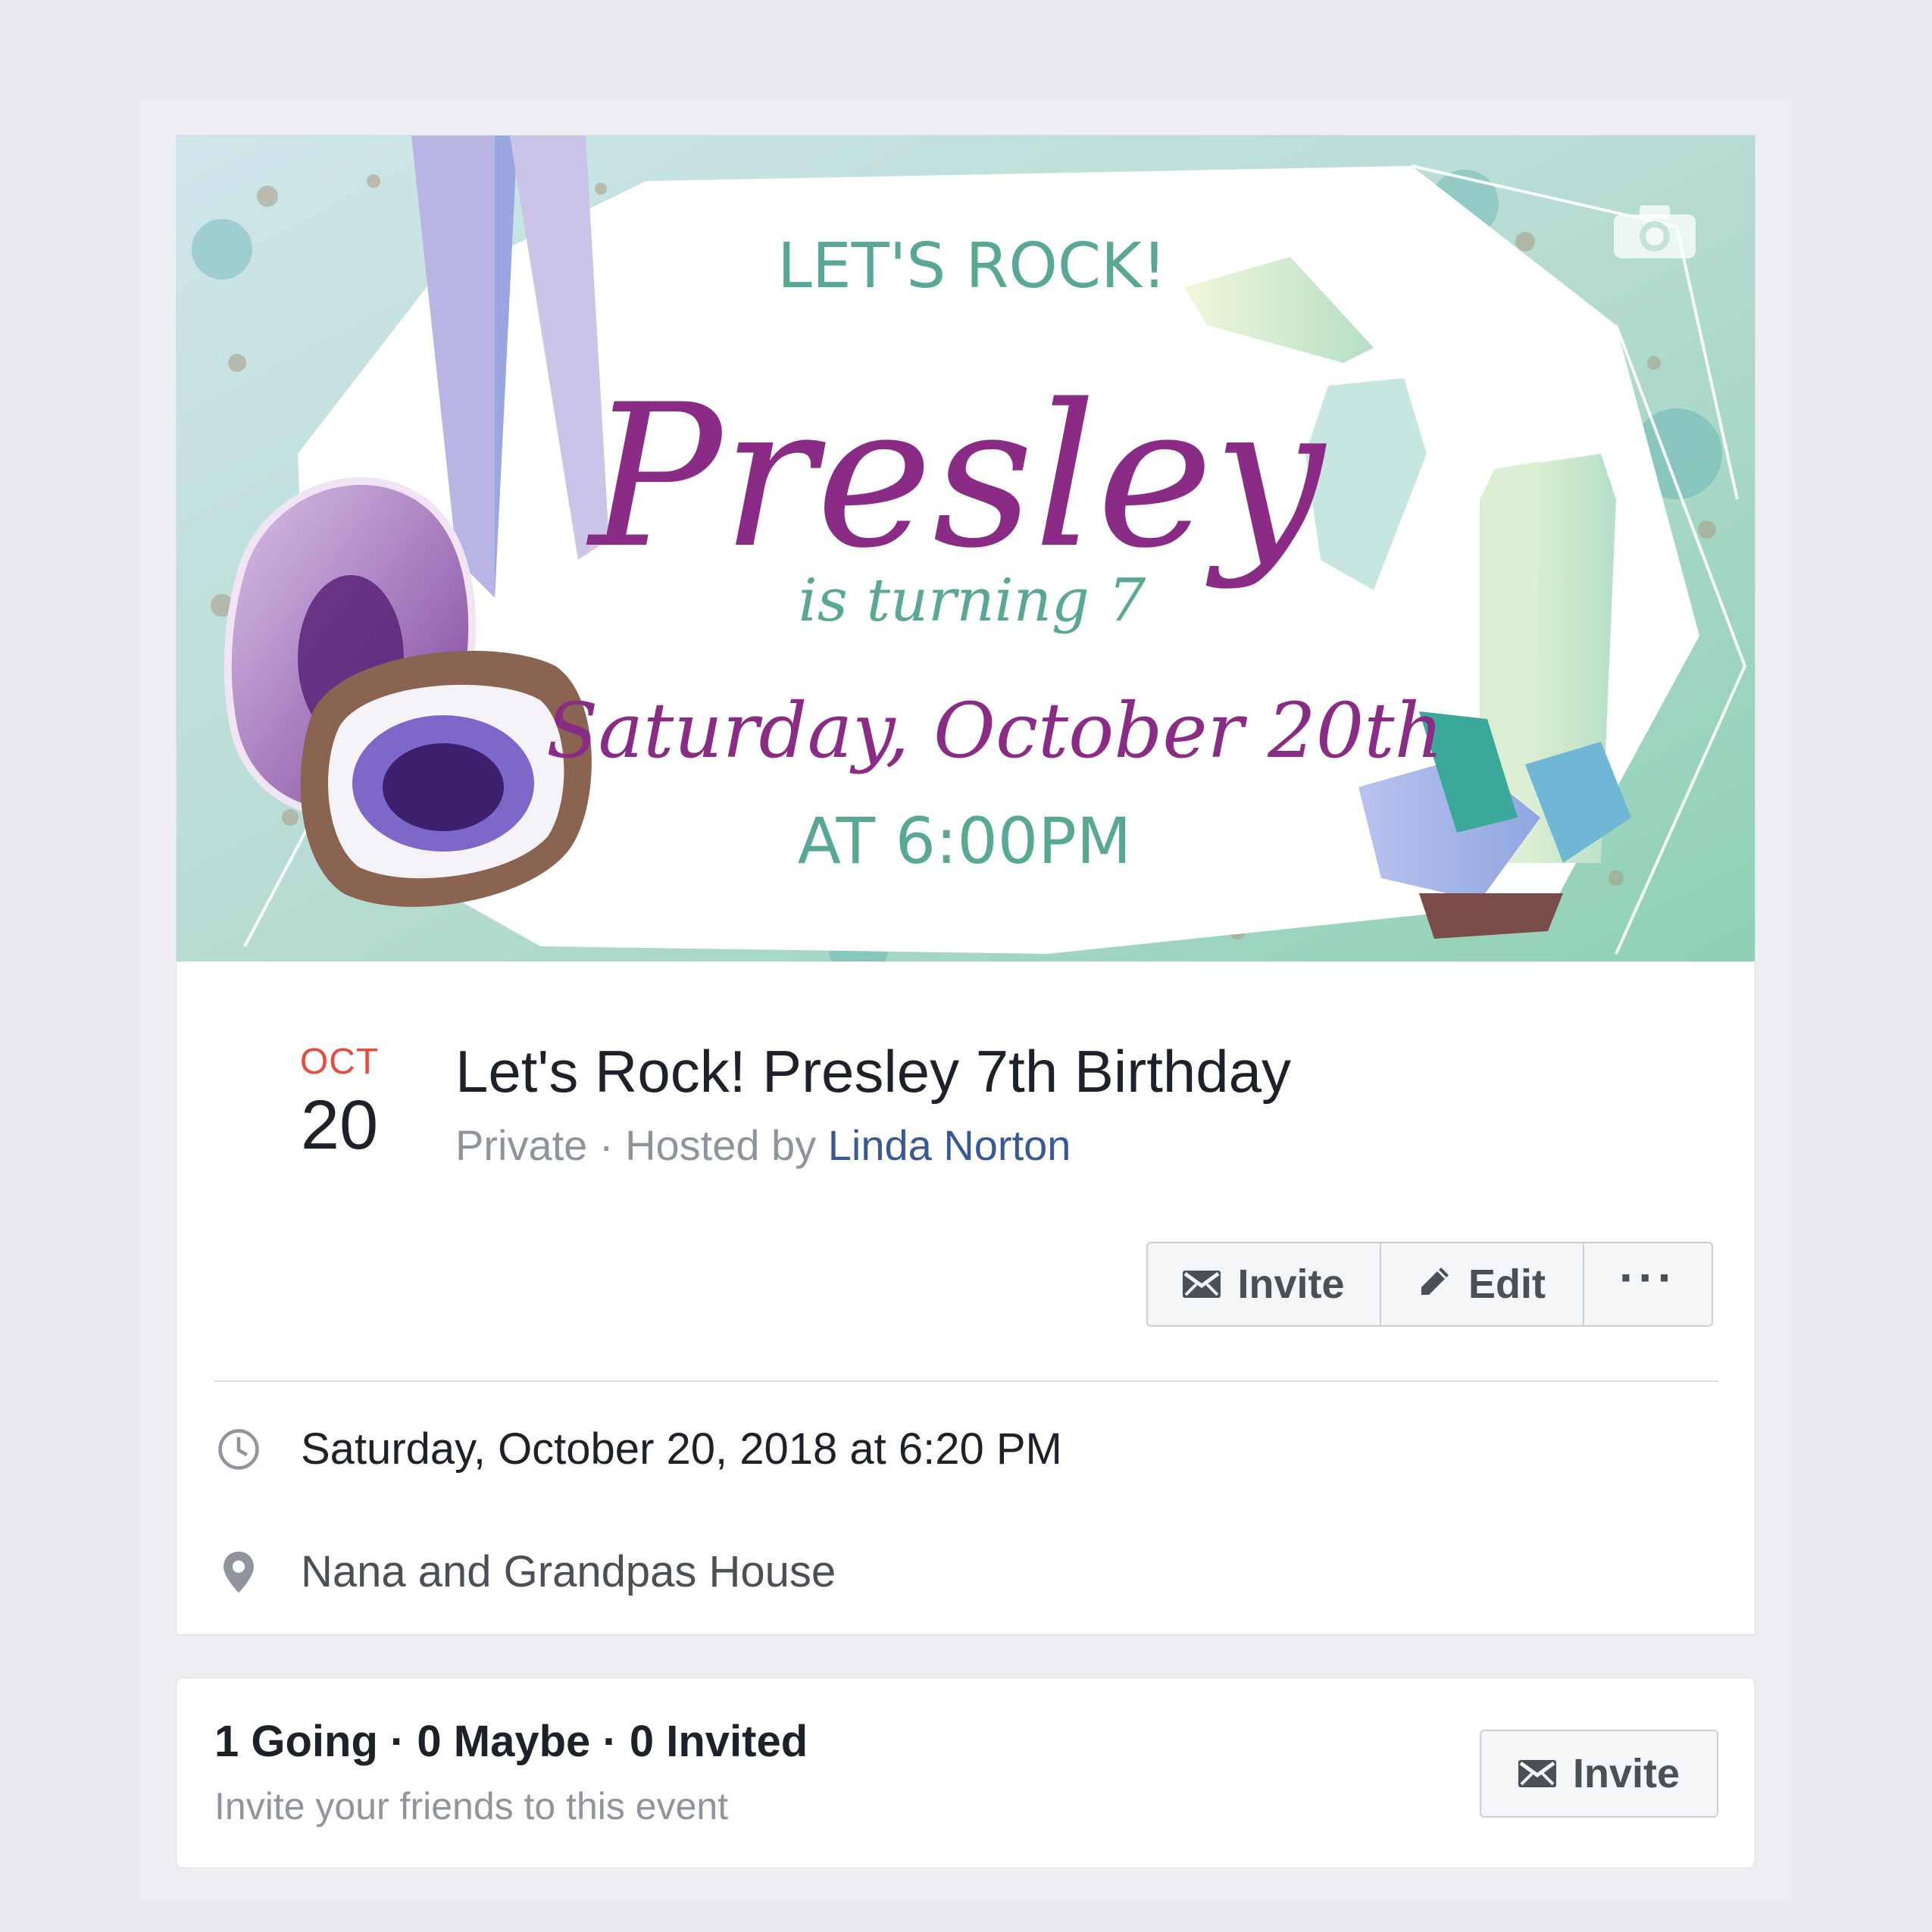 The image size is (1932, 1932). What do you see at coordinates (973, 601) in the screenshot?
I see `cover-subline: is turning 7` at bounding box center [973, 601].